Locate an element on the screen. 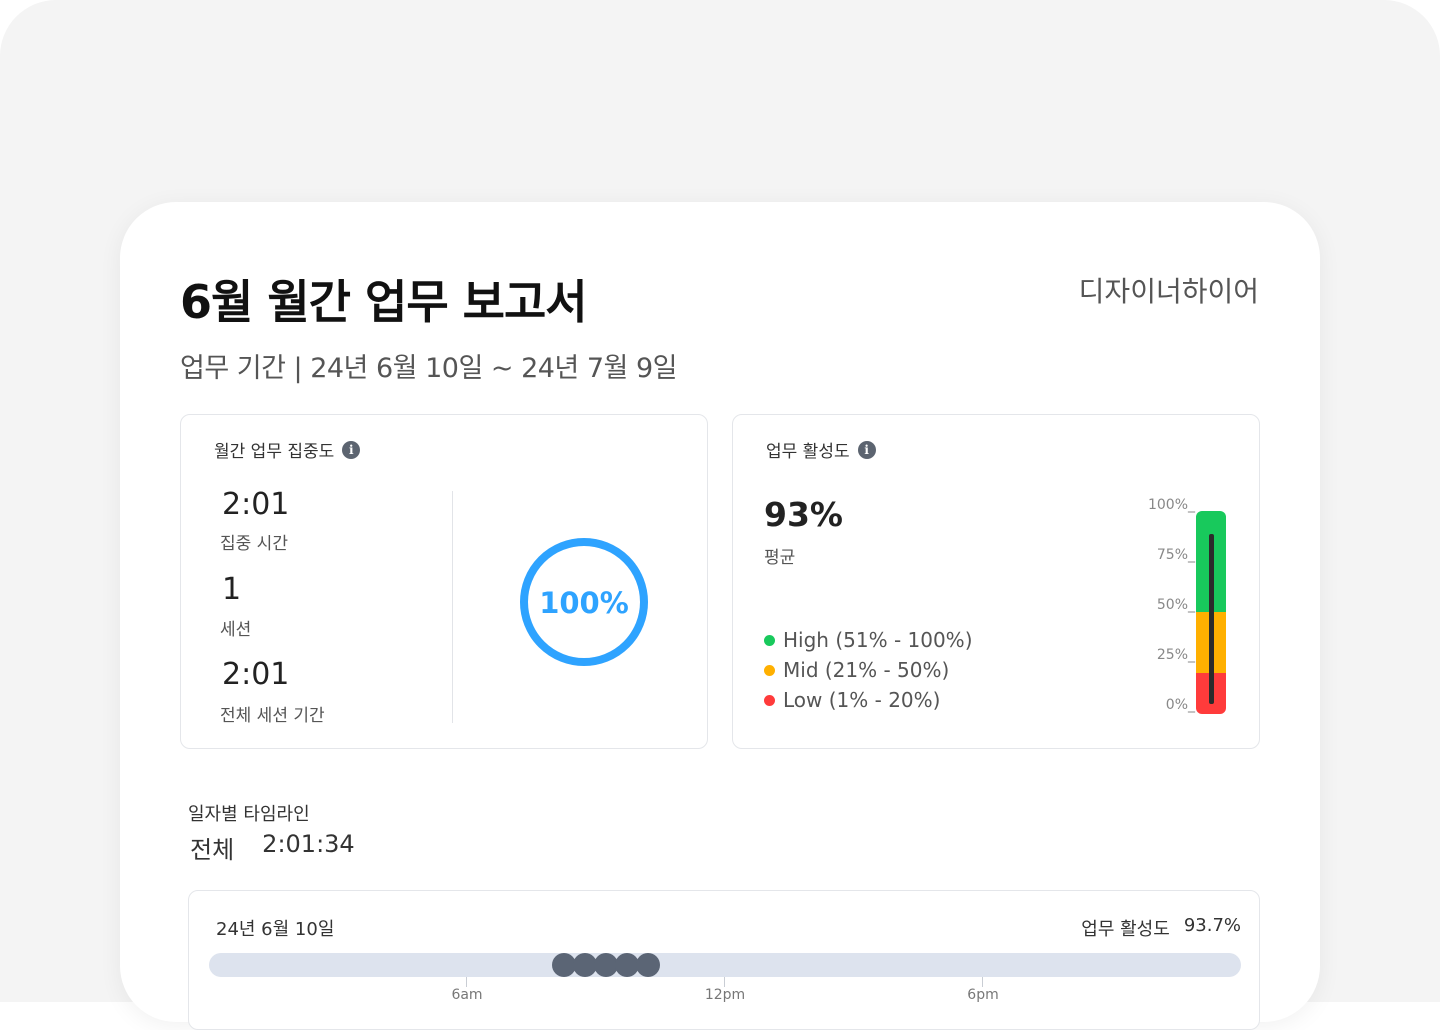  time-label-6am: 6am is located at coordinates (467, 995).